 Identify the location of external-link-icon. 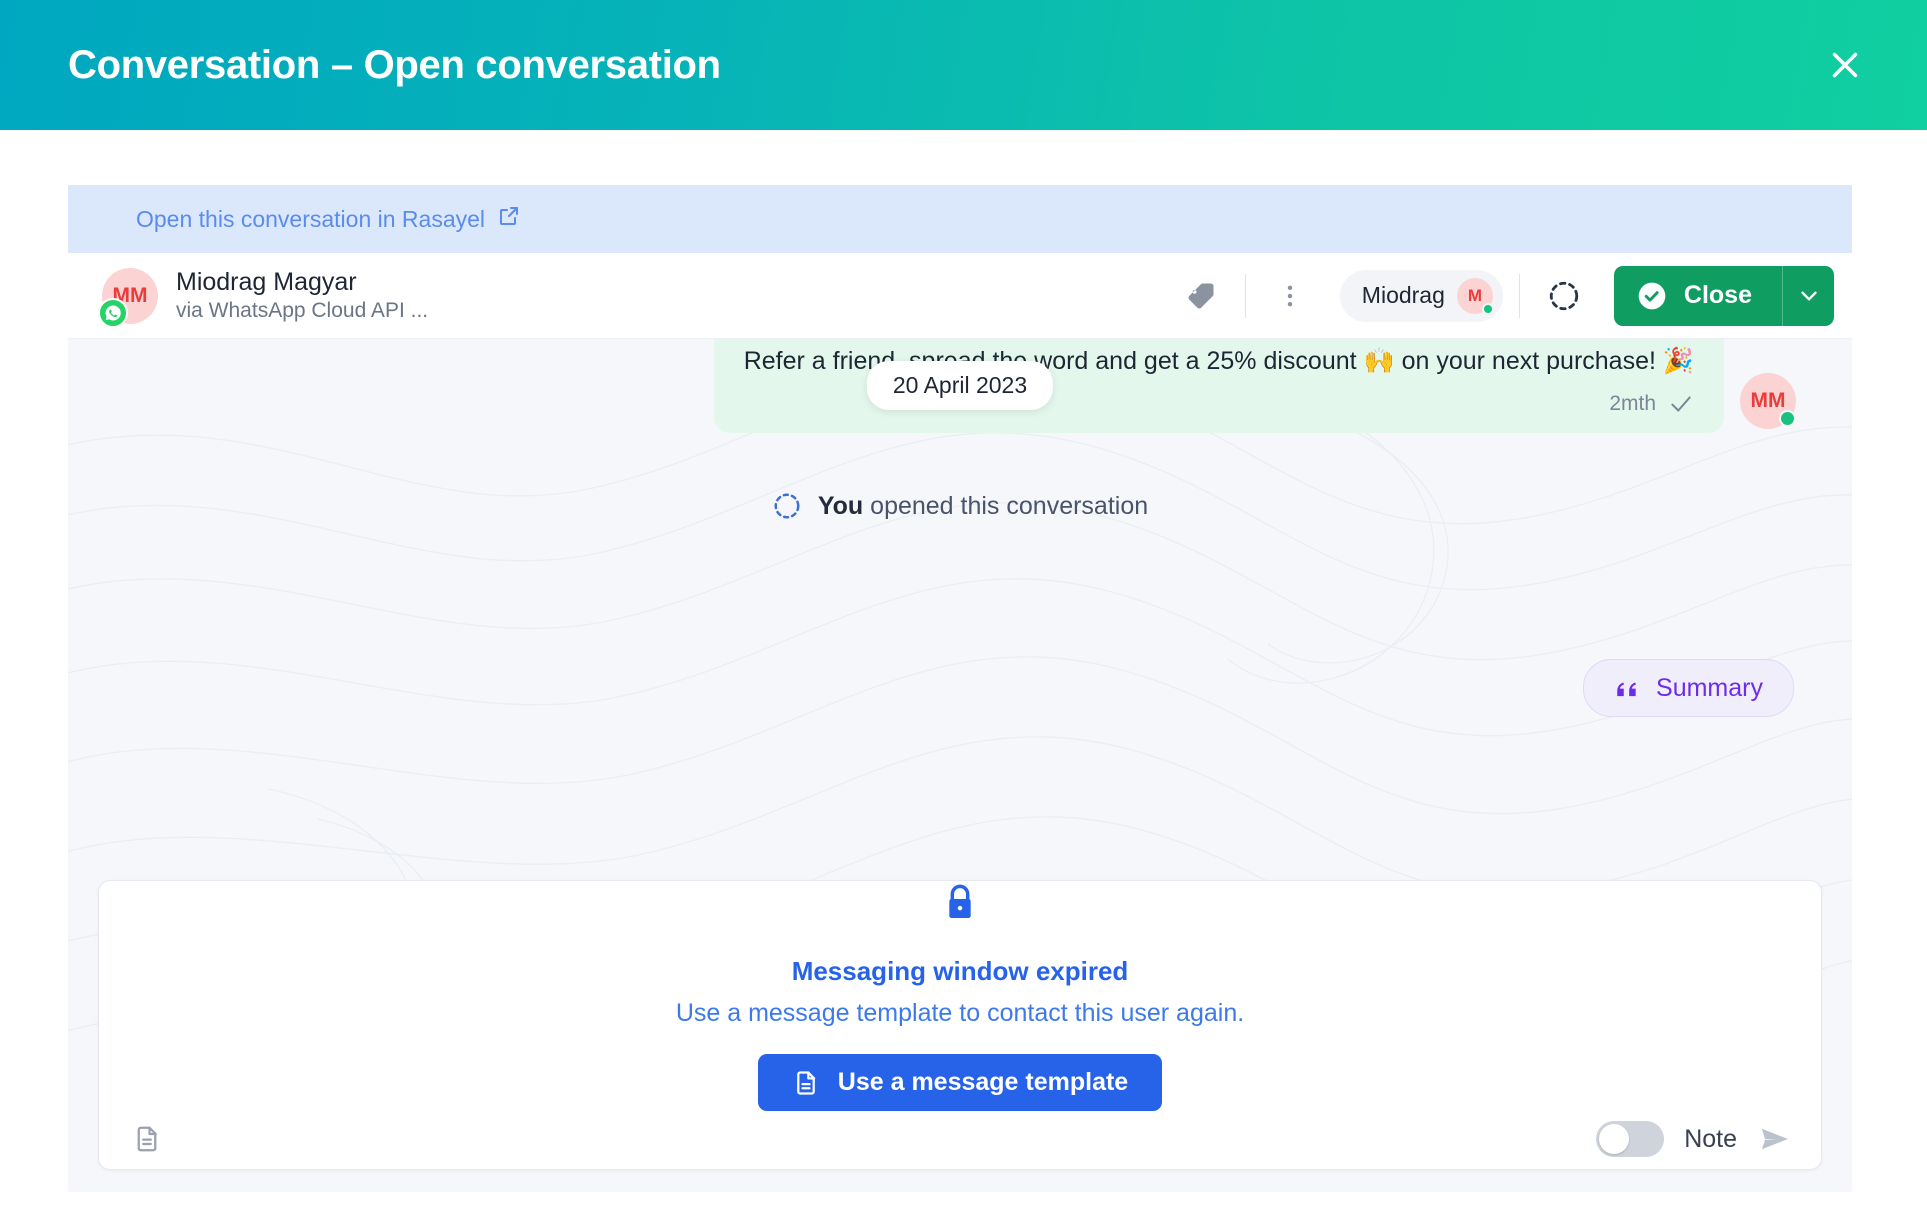
(509, 219).